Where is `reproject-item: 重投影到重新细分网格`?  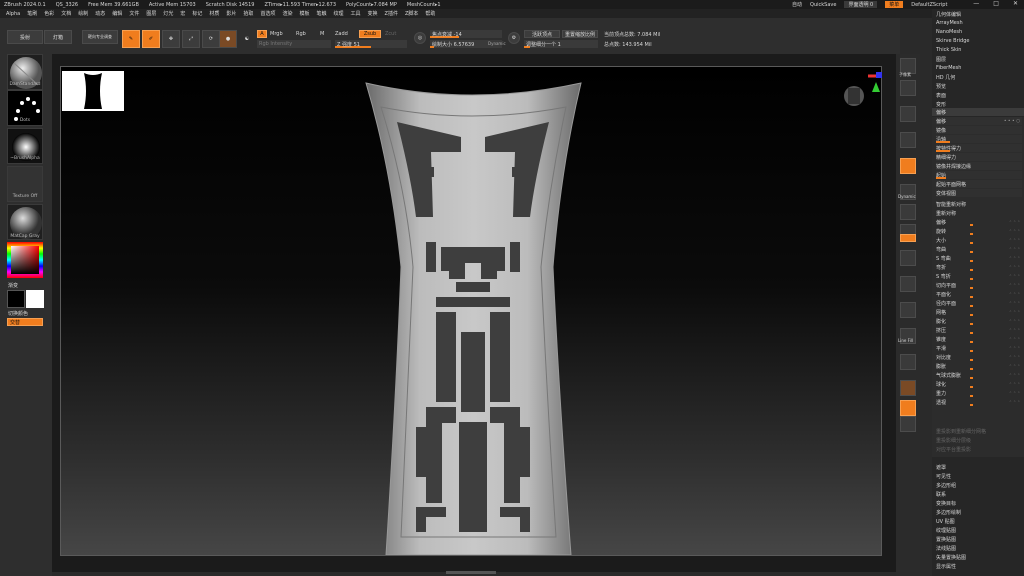
reproject-item: 重投影到重新细分网格 is located at coordinates (979, 431).